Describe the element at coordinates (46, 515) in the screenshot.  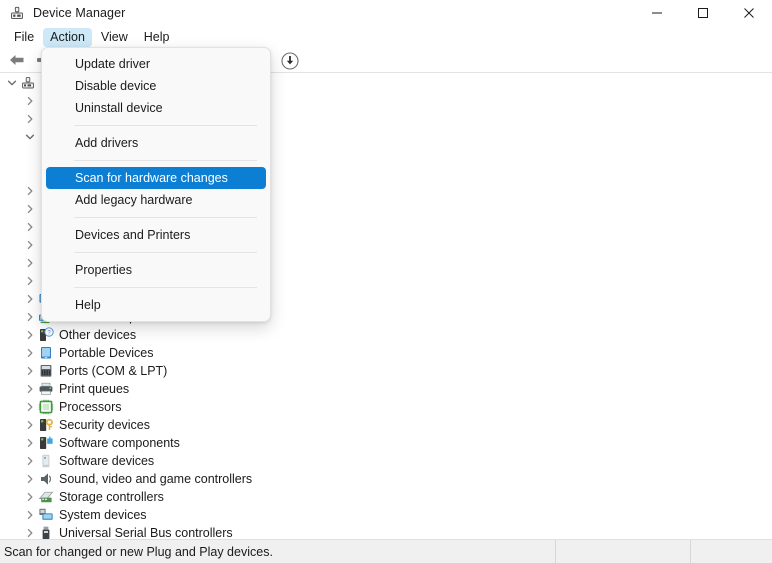
I see `system-device-icon` at that location.